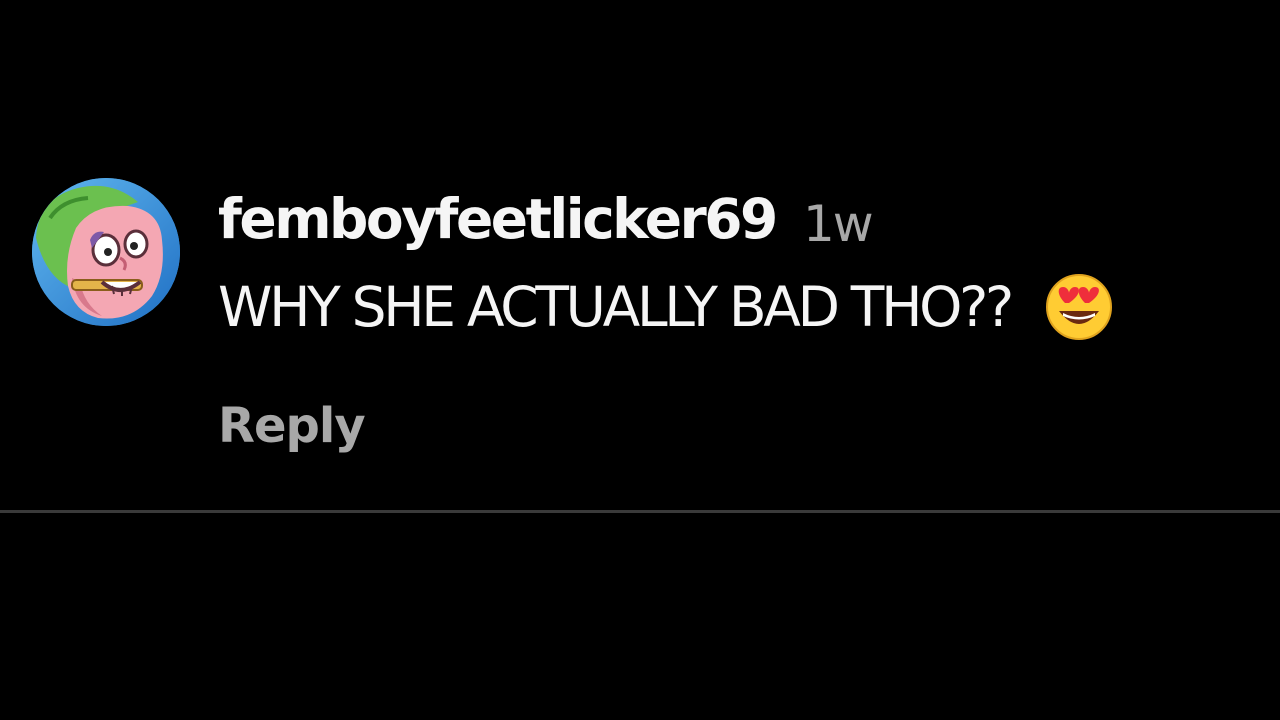 The image size is (1280, 720). I want to click on comment-body: WHY SHE ACTUALLY BAD THO??, so click(665, 307).